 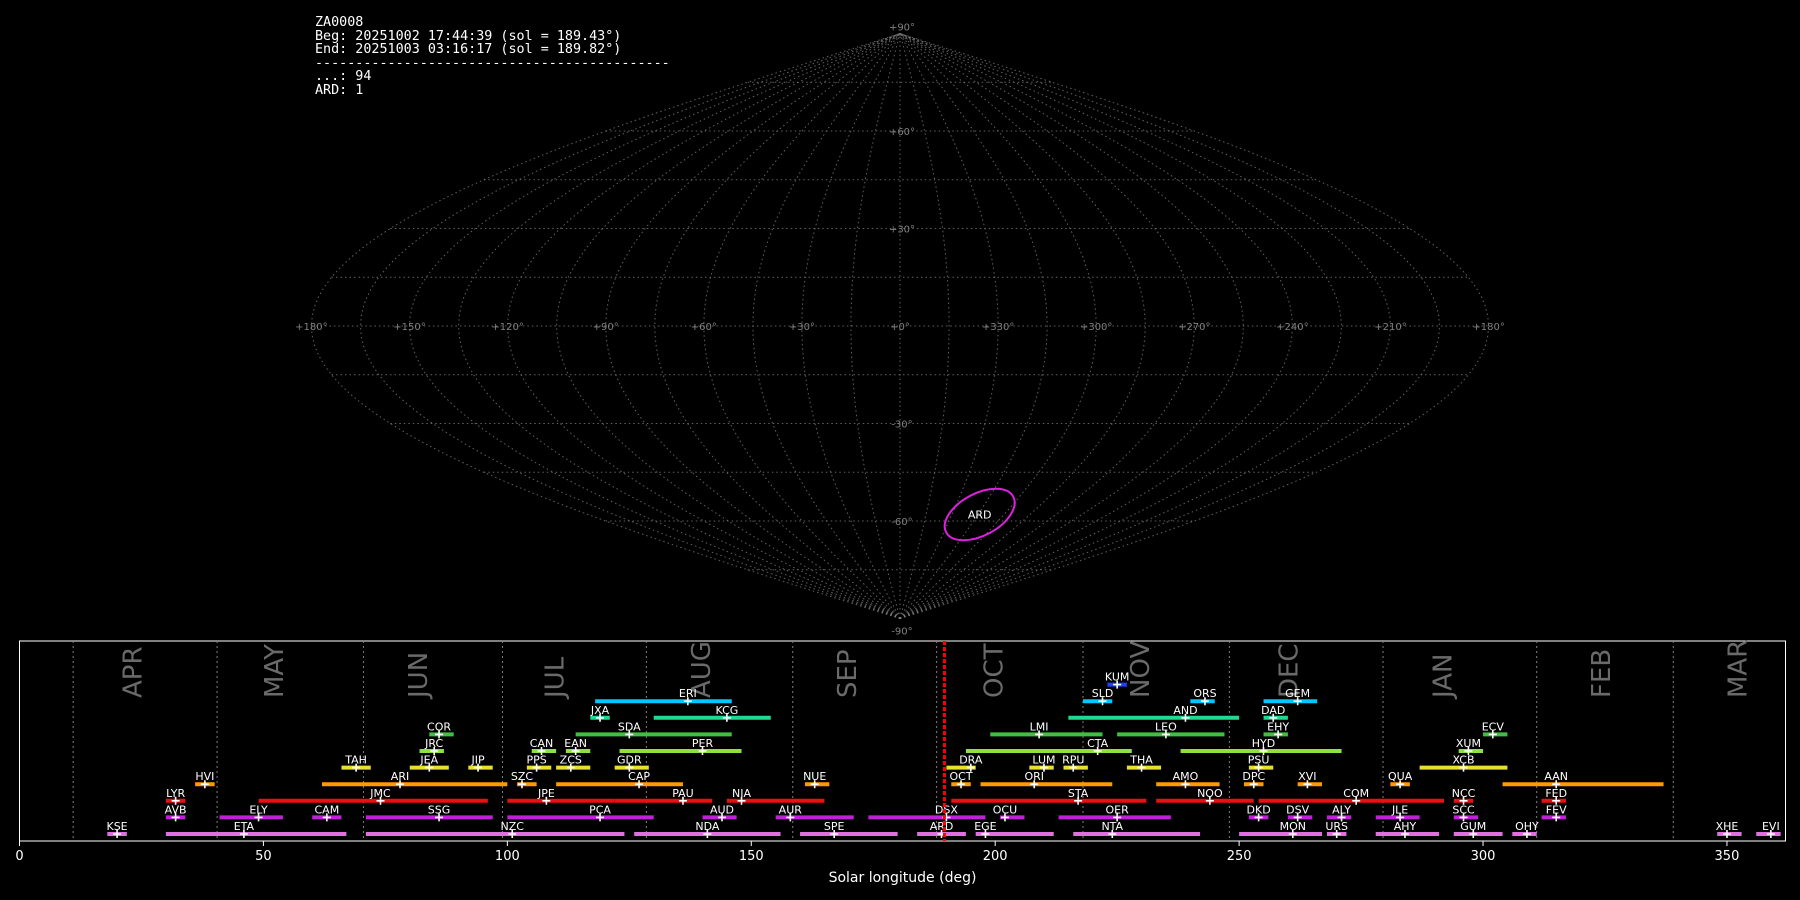 What do you see at coordinates (1278, 726) in the screenshot?
I see `shower-label-ehy: EHY` at bounding box center [1278, 726].